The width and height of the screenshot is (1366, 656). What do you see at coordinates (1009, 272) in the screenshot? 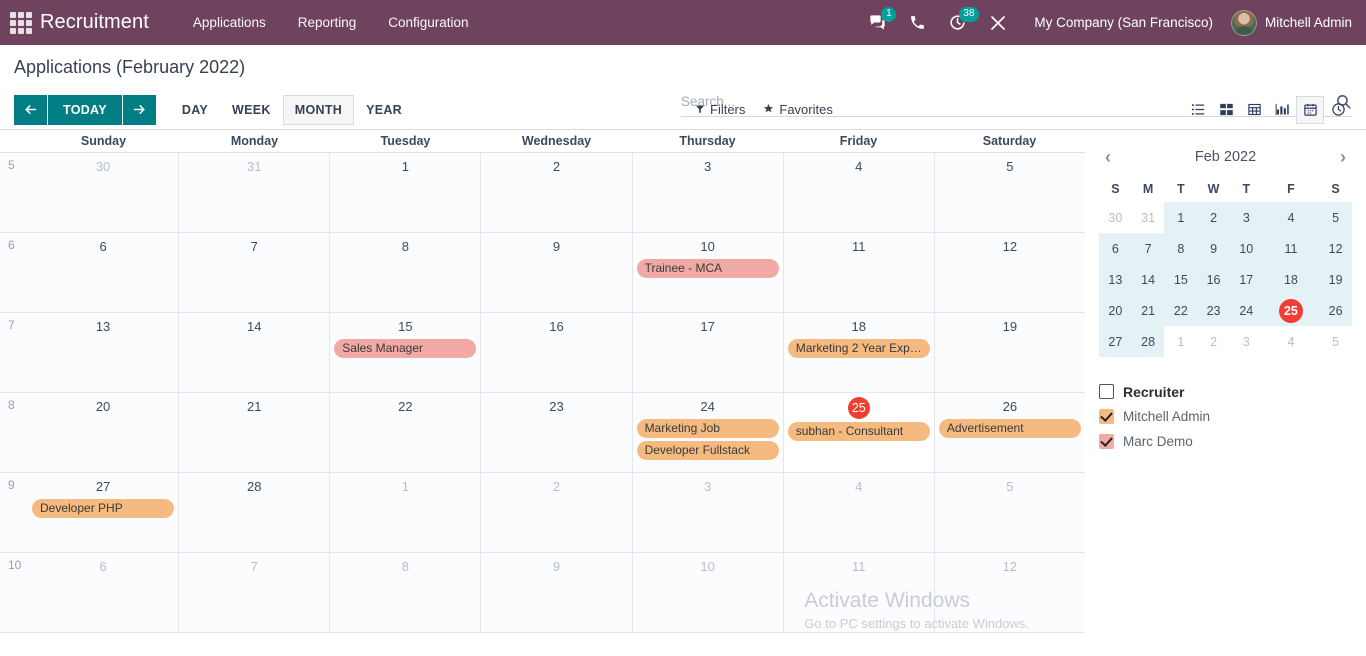
I see `calendar-day-cell: 12` at bounding box center [1009, 272].